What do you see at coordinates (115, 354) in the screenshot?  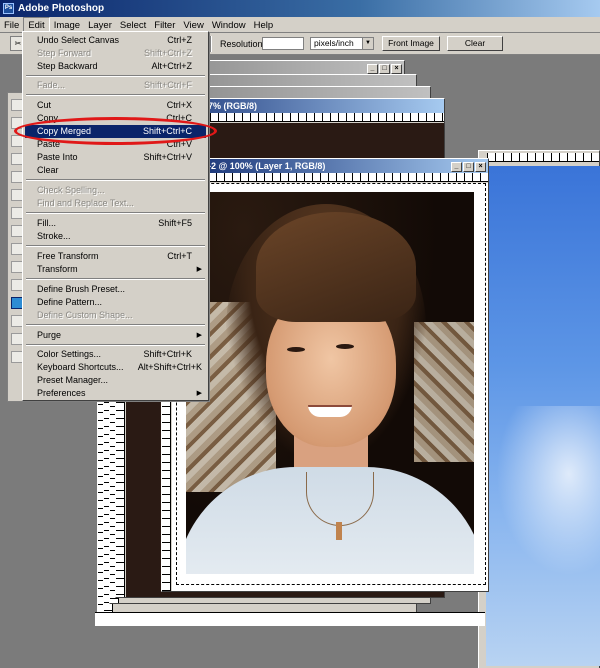 I see `menu-item-color-settings: Color Settings... Shift+Ctrl+K` at bounding box center [115, 354].